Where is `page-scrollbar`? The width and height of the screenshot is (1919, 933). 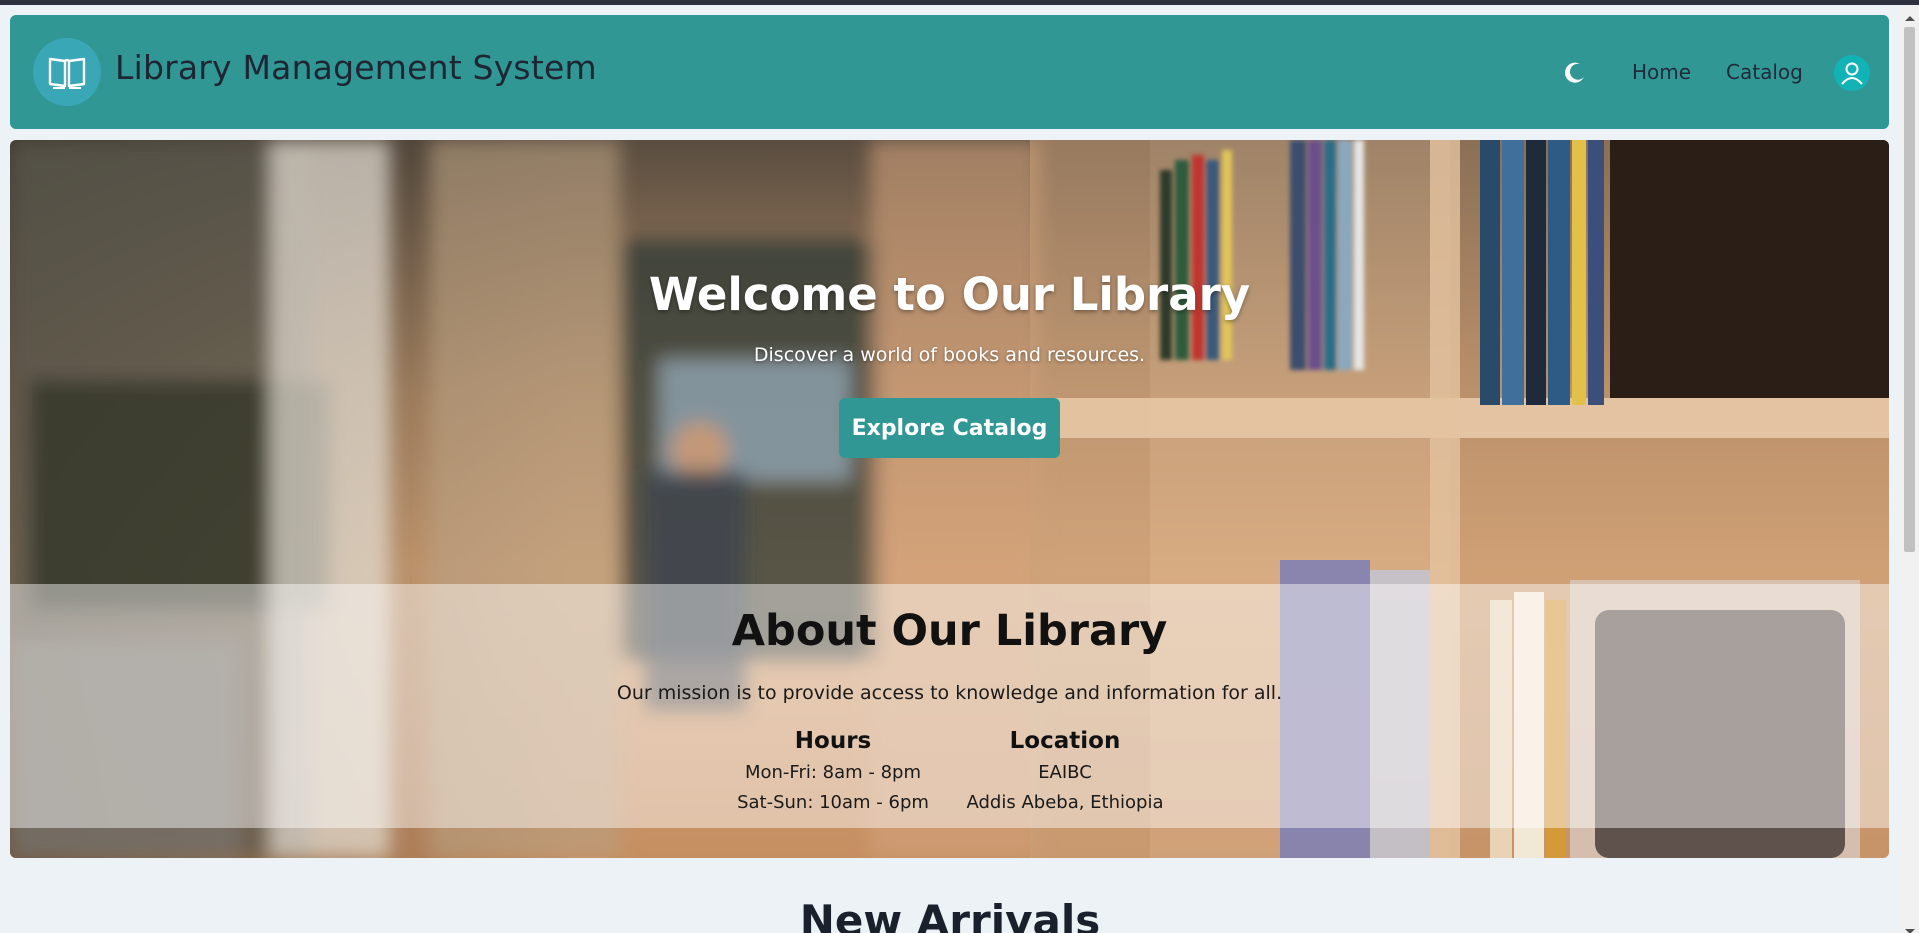 page-scrollbar is located at coordinates (1909, 469).